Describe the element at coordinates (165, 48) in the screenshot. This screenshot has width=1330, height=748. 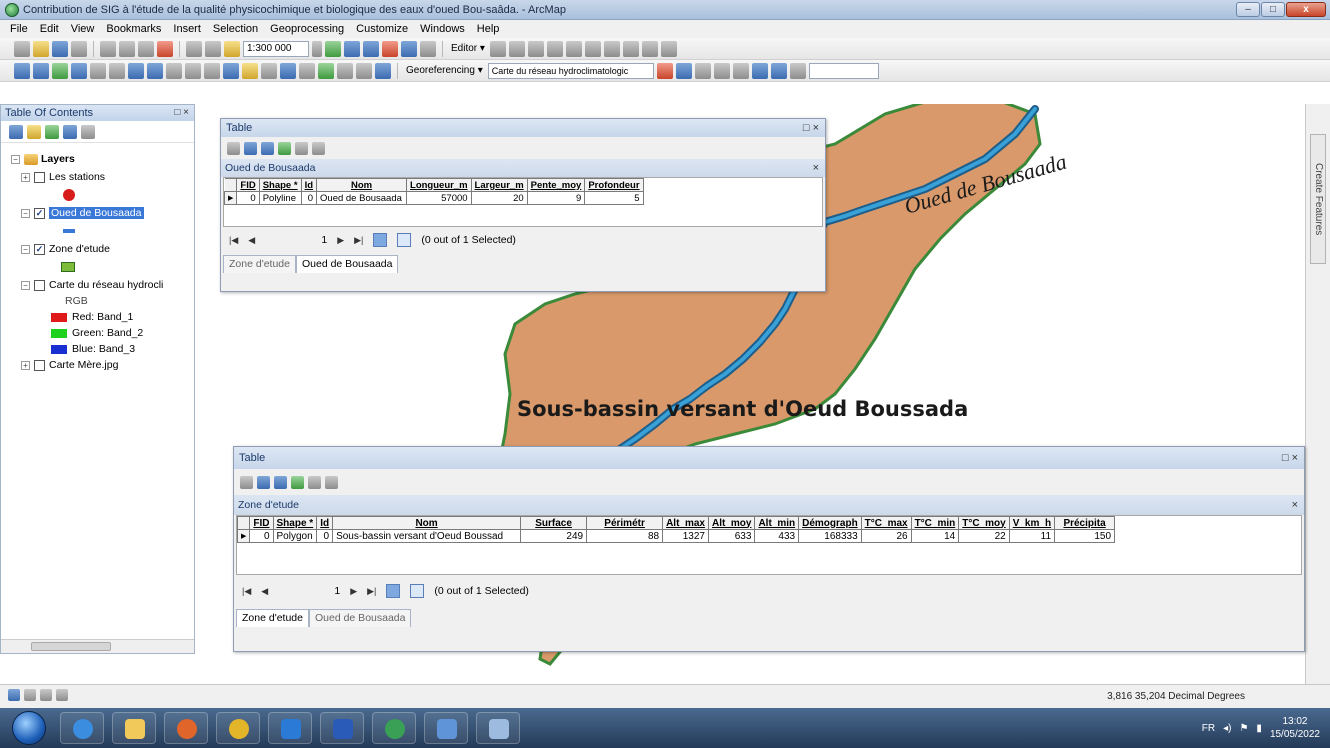
I see `delete-icon` at that location.